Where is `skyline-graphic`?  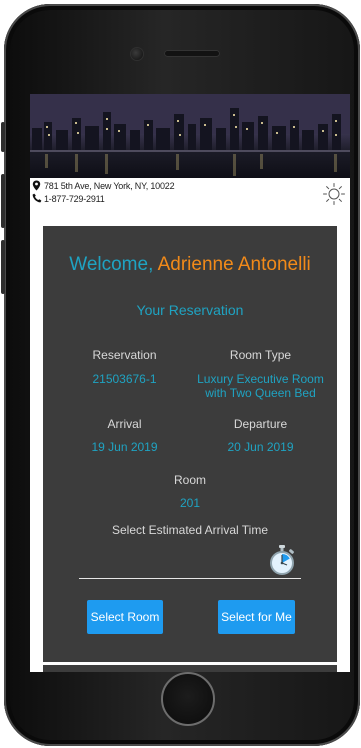 skyline-graphic is located at coordinates (190, 135).